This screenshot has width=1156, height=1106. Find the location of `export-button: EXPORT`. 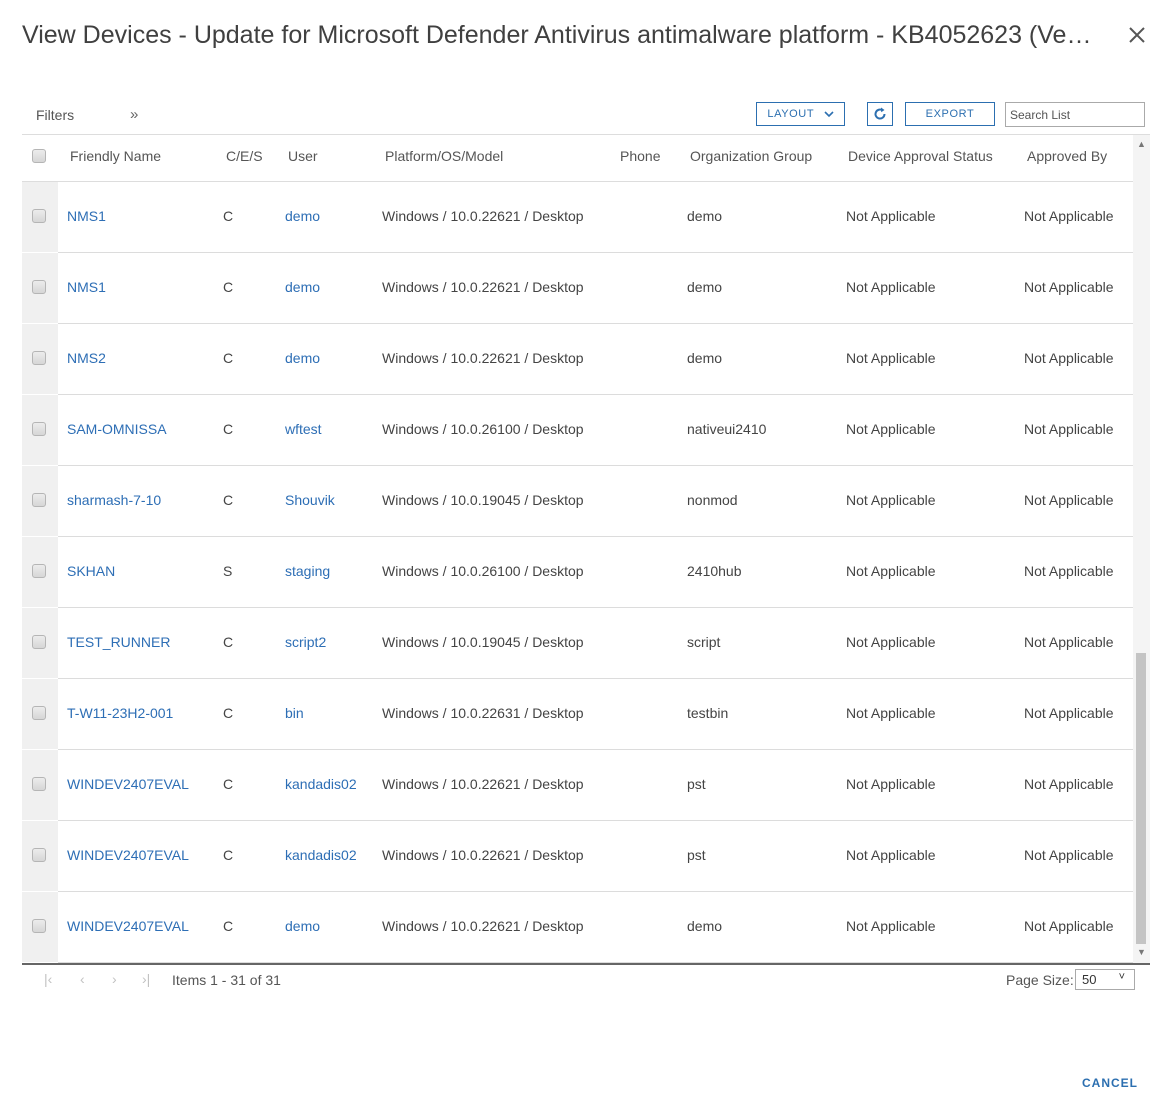

export-button: EXPORT is located at coordinates (950, 114).